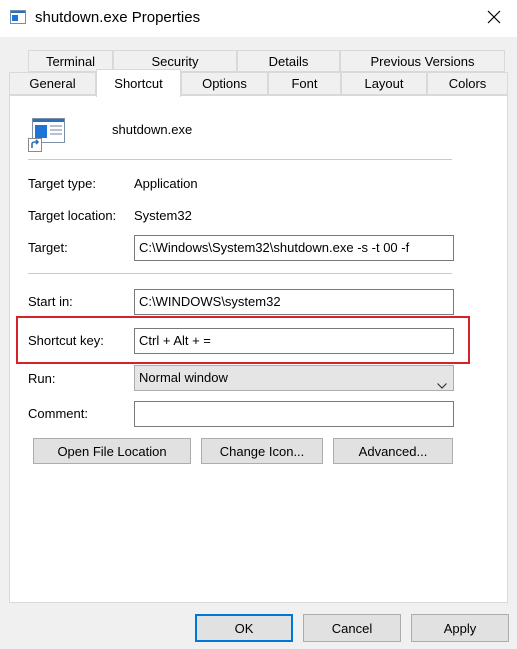  Describe the element at coordinates (352, 628) in the screenshot. I see `cancel-button: Cancel` at that location.